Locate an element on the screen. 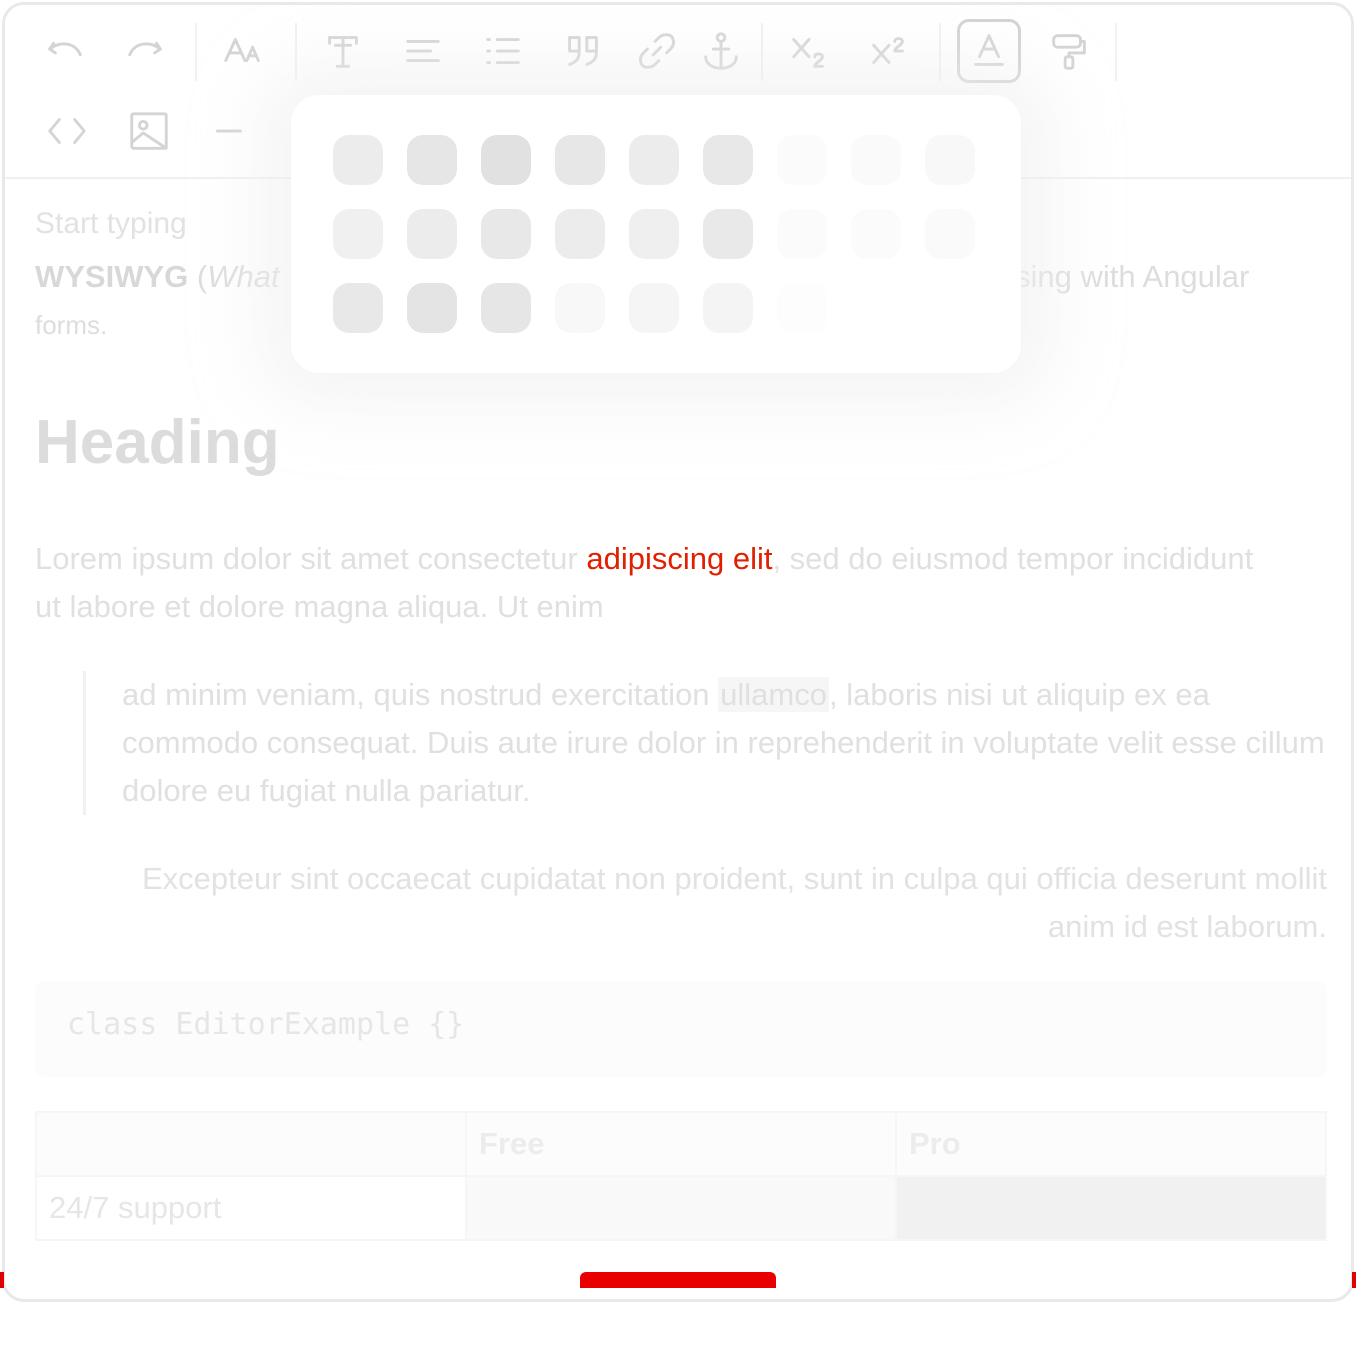 The height and width of the screenshot is (1356, 1356). link-icon is located at coordinates (657, 51).